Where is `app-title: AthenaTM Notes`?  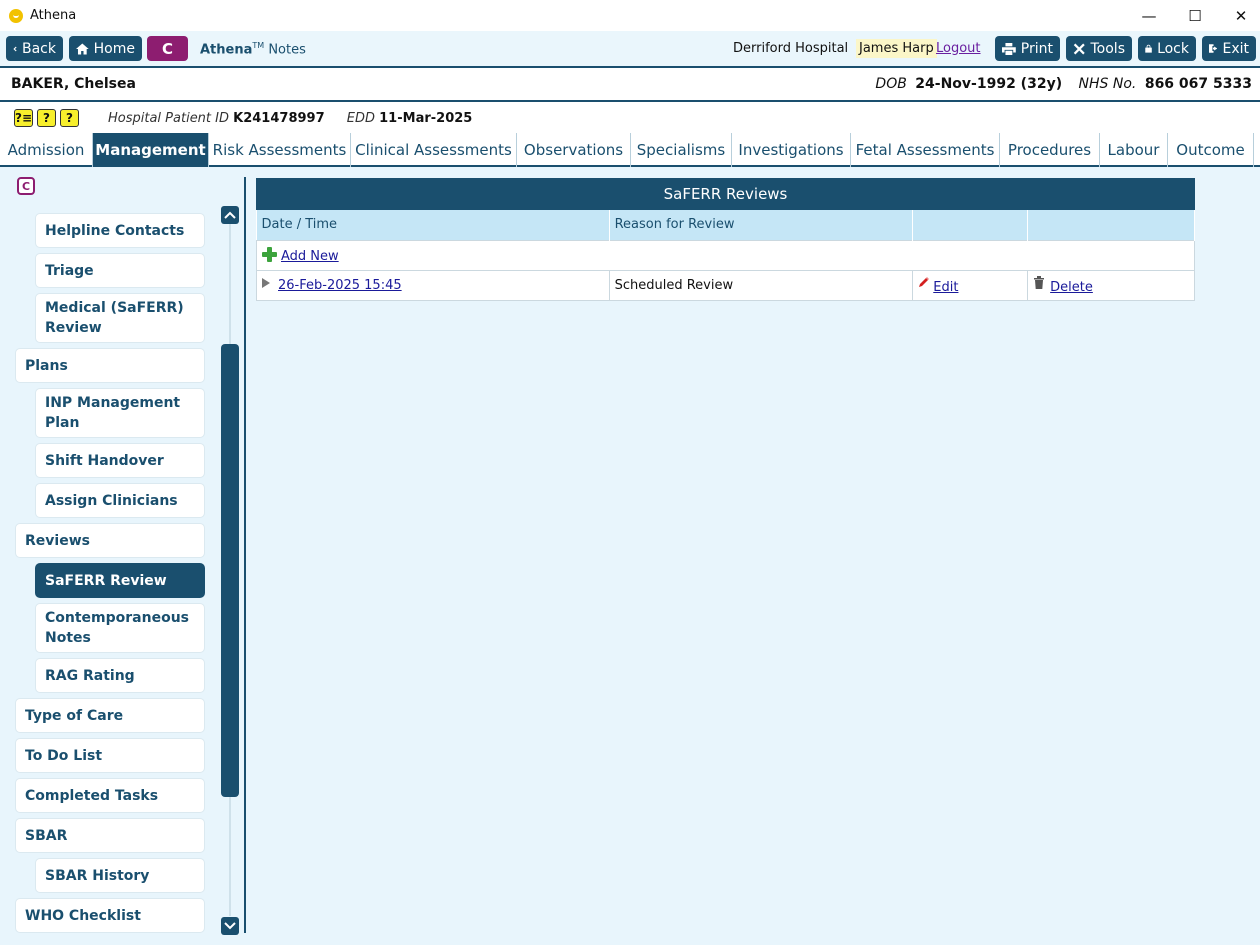
app-title: AthenaTM Notes is located at coordinates (253, 49).